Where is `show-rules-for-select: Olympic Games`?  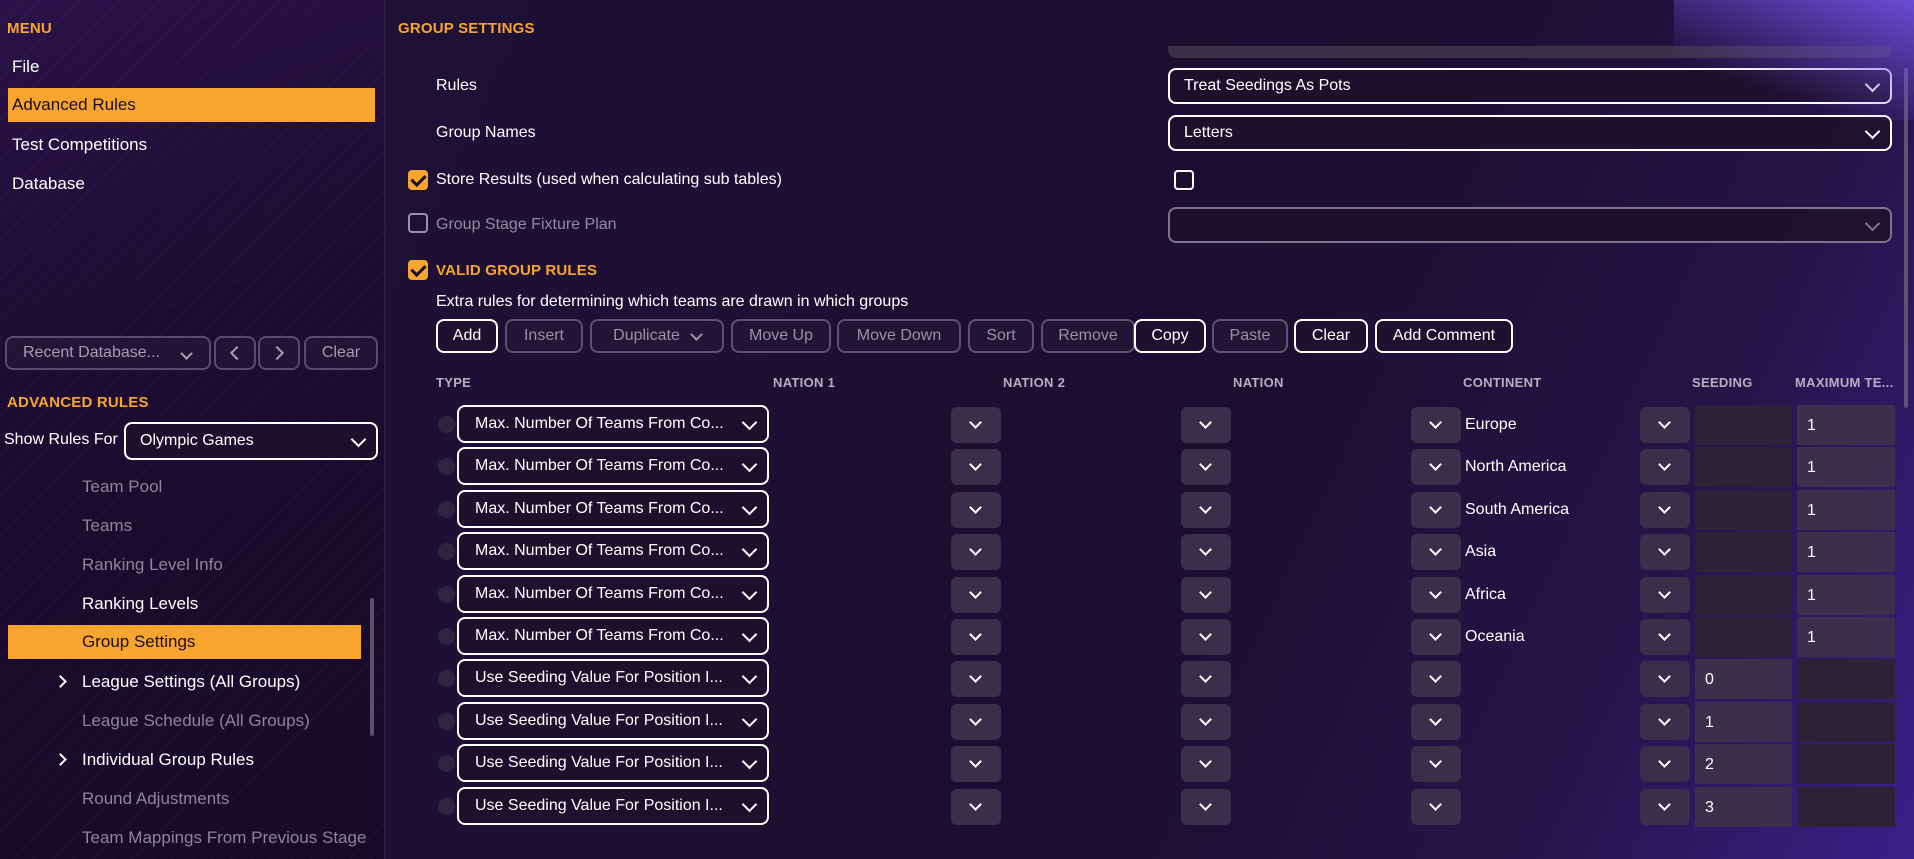
show-rules-for-select: Olympic Games is located at coordinates (251, 441).